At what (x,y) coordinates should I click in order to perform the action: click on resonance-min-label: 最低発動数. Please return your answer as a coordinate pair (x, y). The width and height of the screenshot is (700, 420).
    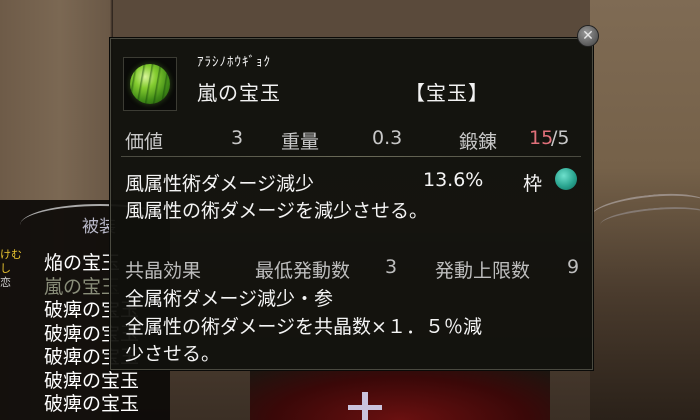
    Looking at the image, I should click on (303, 271).